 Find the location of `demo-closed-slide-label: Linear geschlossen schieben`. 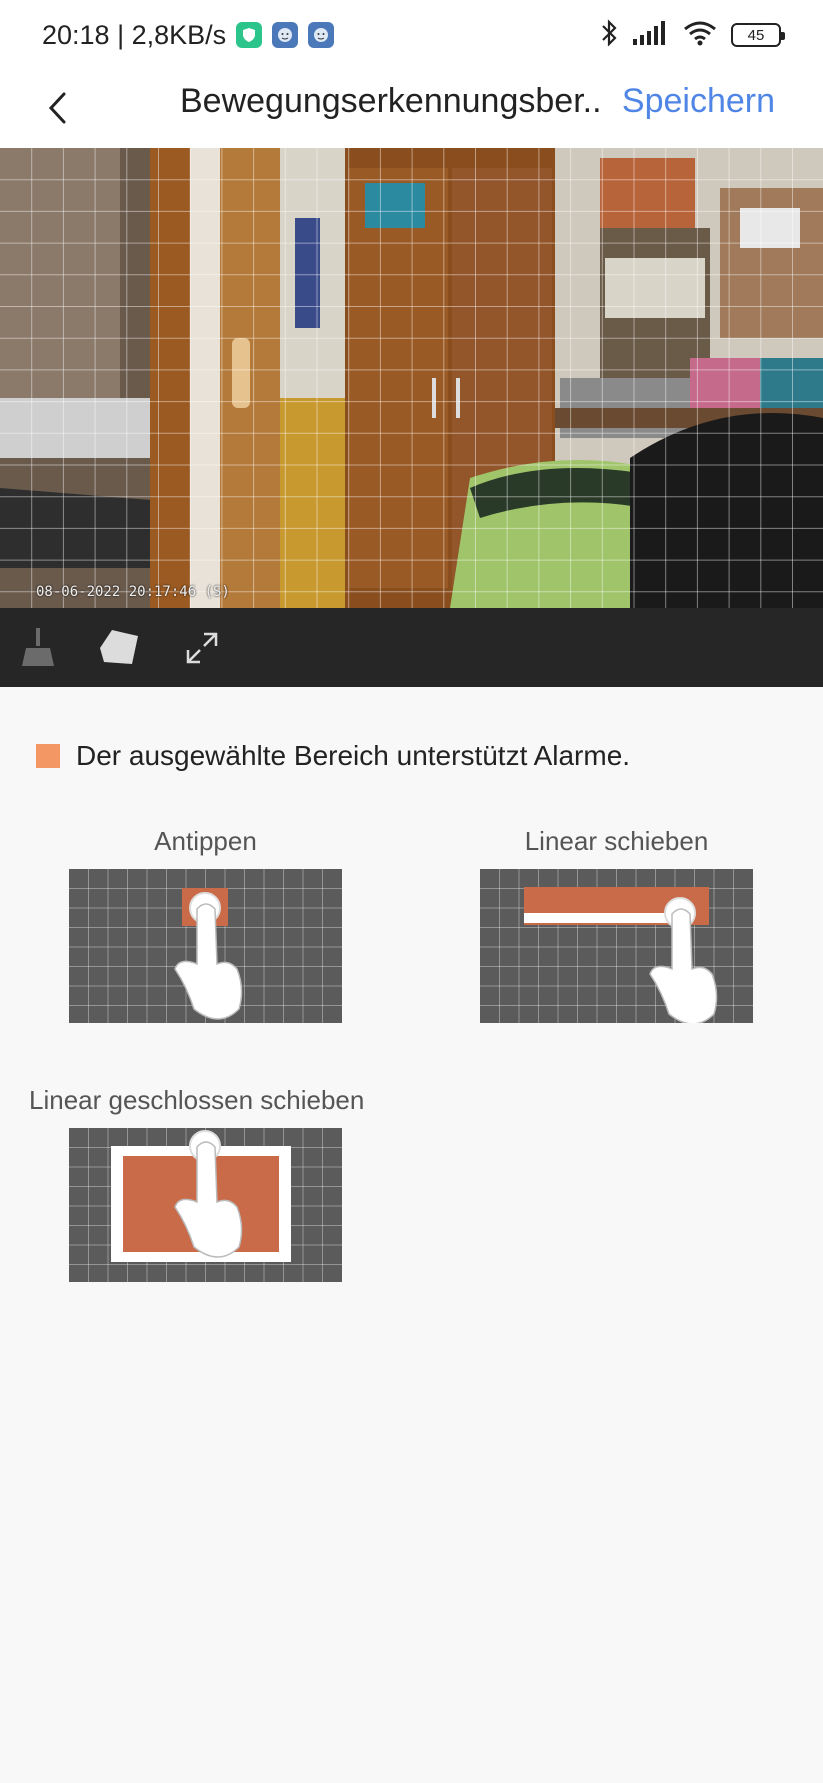

demo-closed-slide-label: Linear geschlossen schieben is located at coordinates (197, 1100).